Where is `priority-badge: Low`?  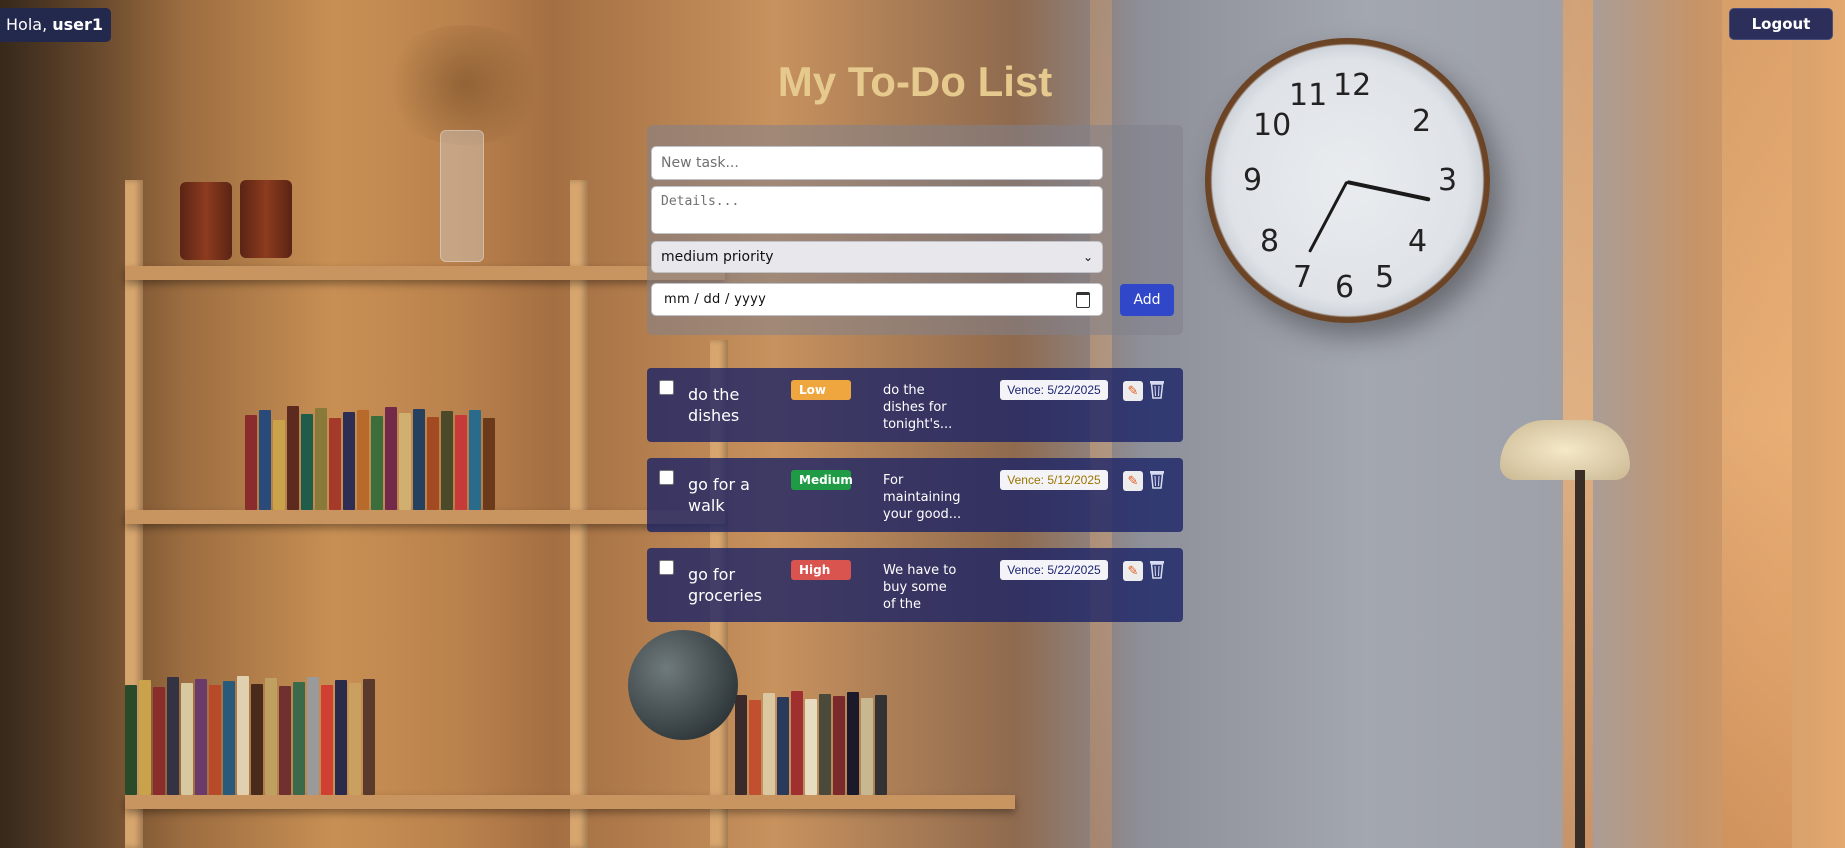
priority-badge: Low is located at coordinates (821, 390).